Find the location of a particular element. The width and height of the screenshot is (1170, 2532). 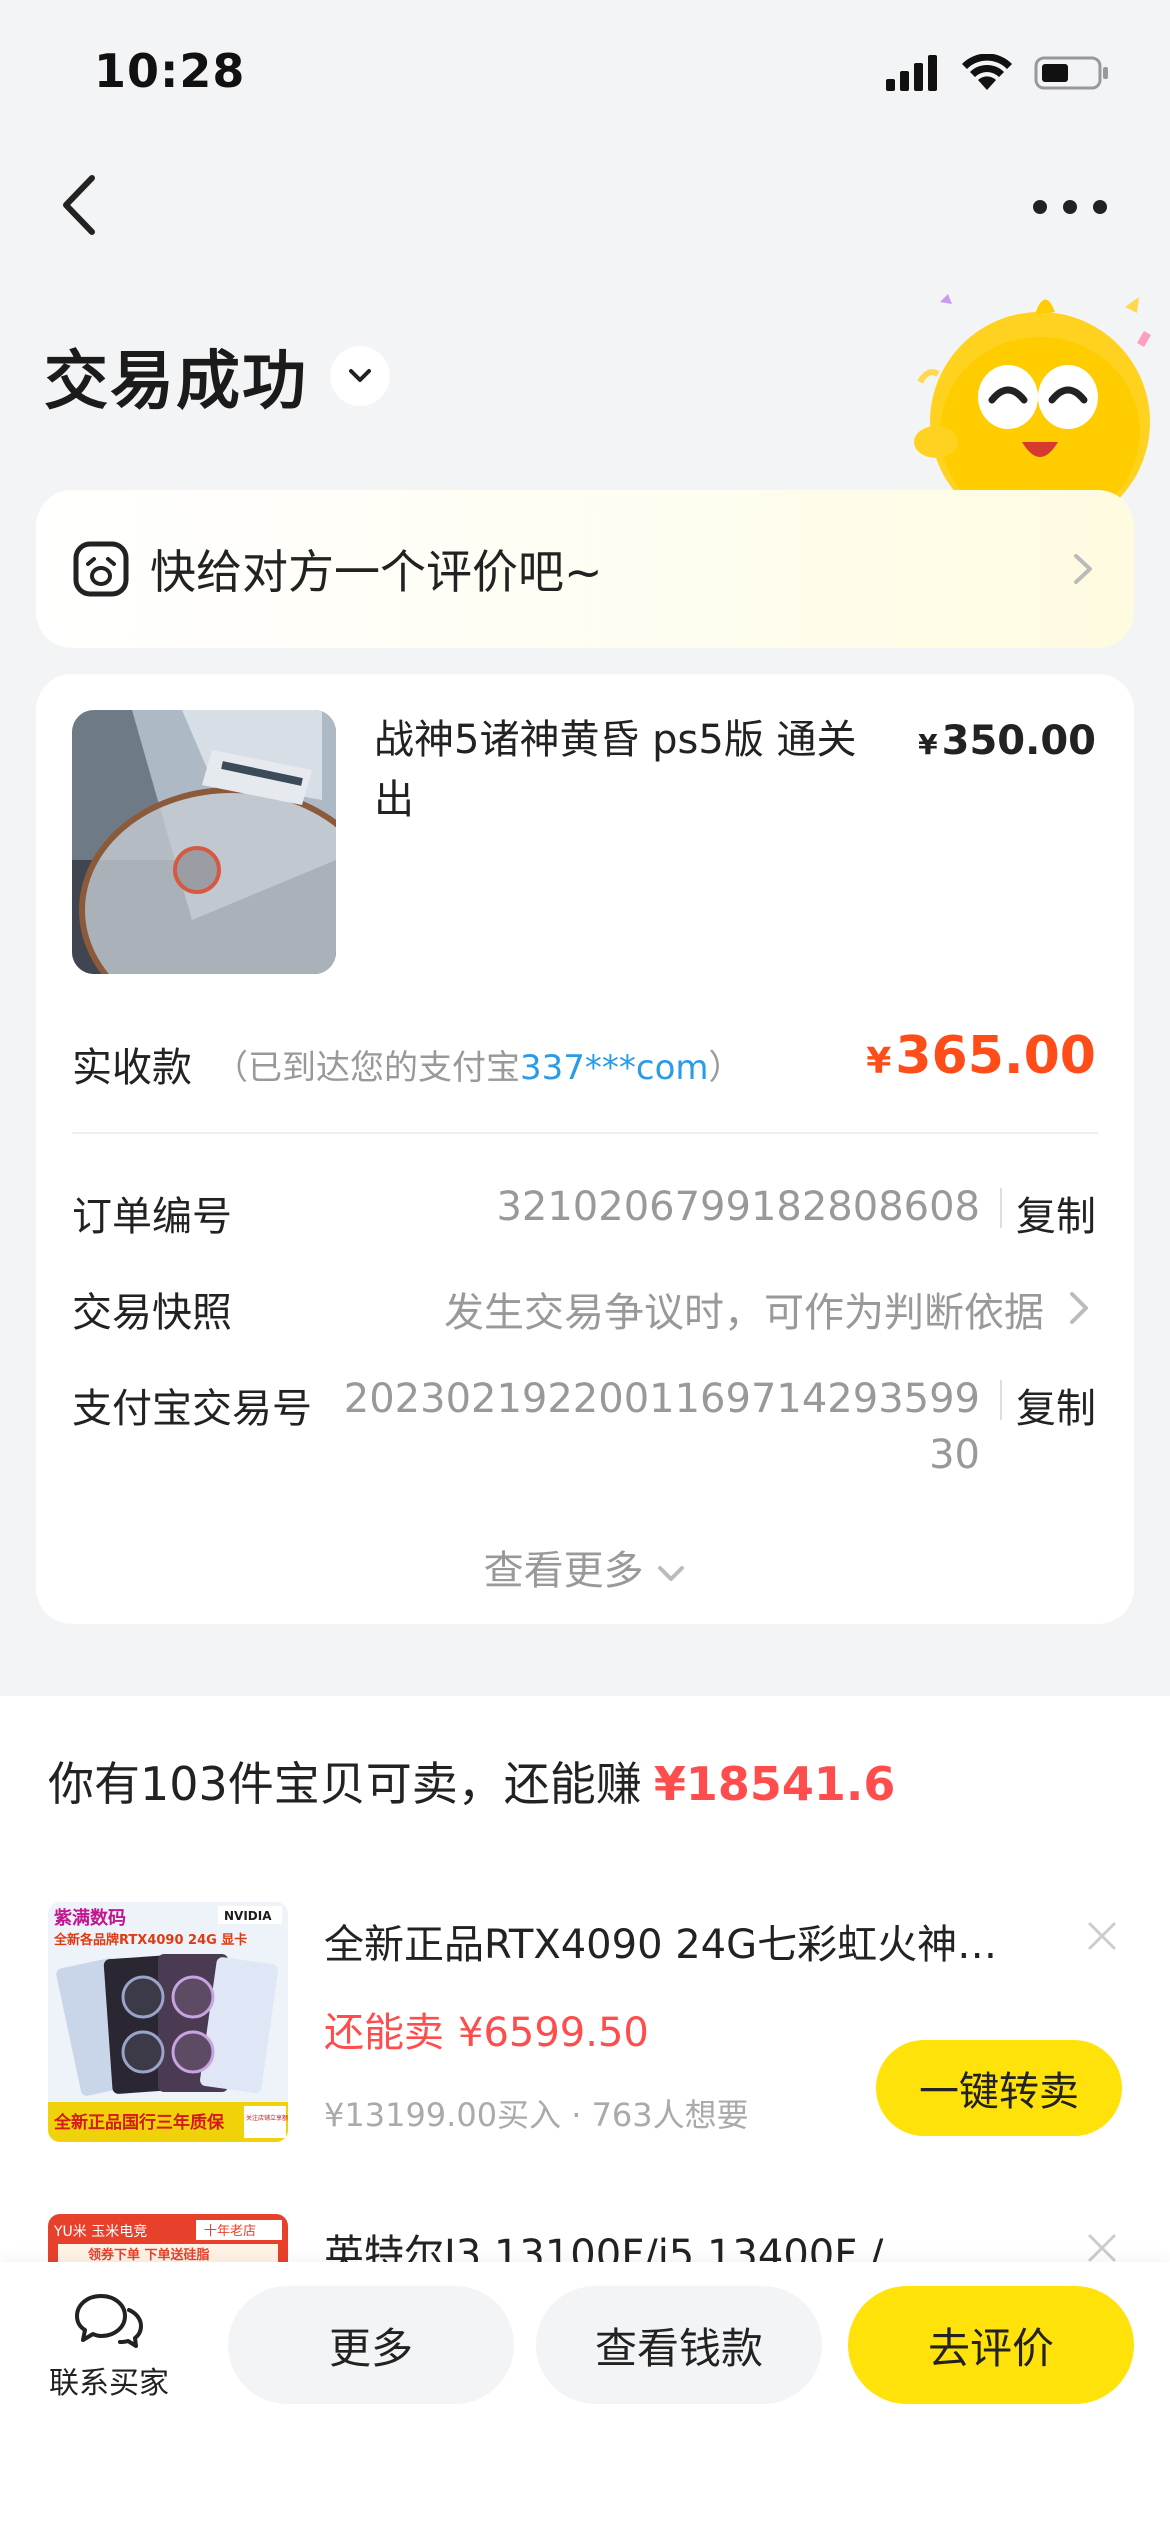

received-note: （已到达您的支付宝337***com） is located at coordinates (478, 1064).